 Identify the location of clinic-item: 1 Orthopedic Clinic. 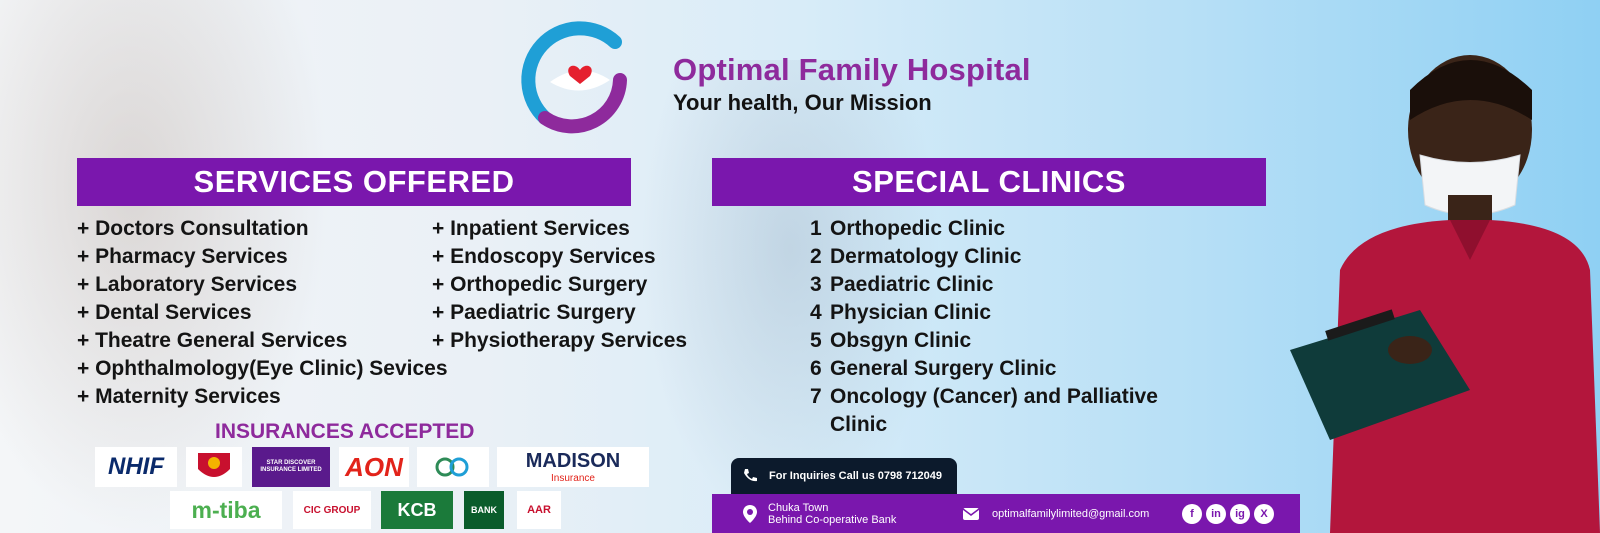
(908, 228).